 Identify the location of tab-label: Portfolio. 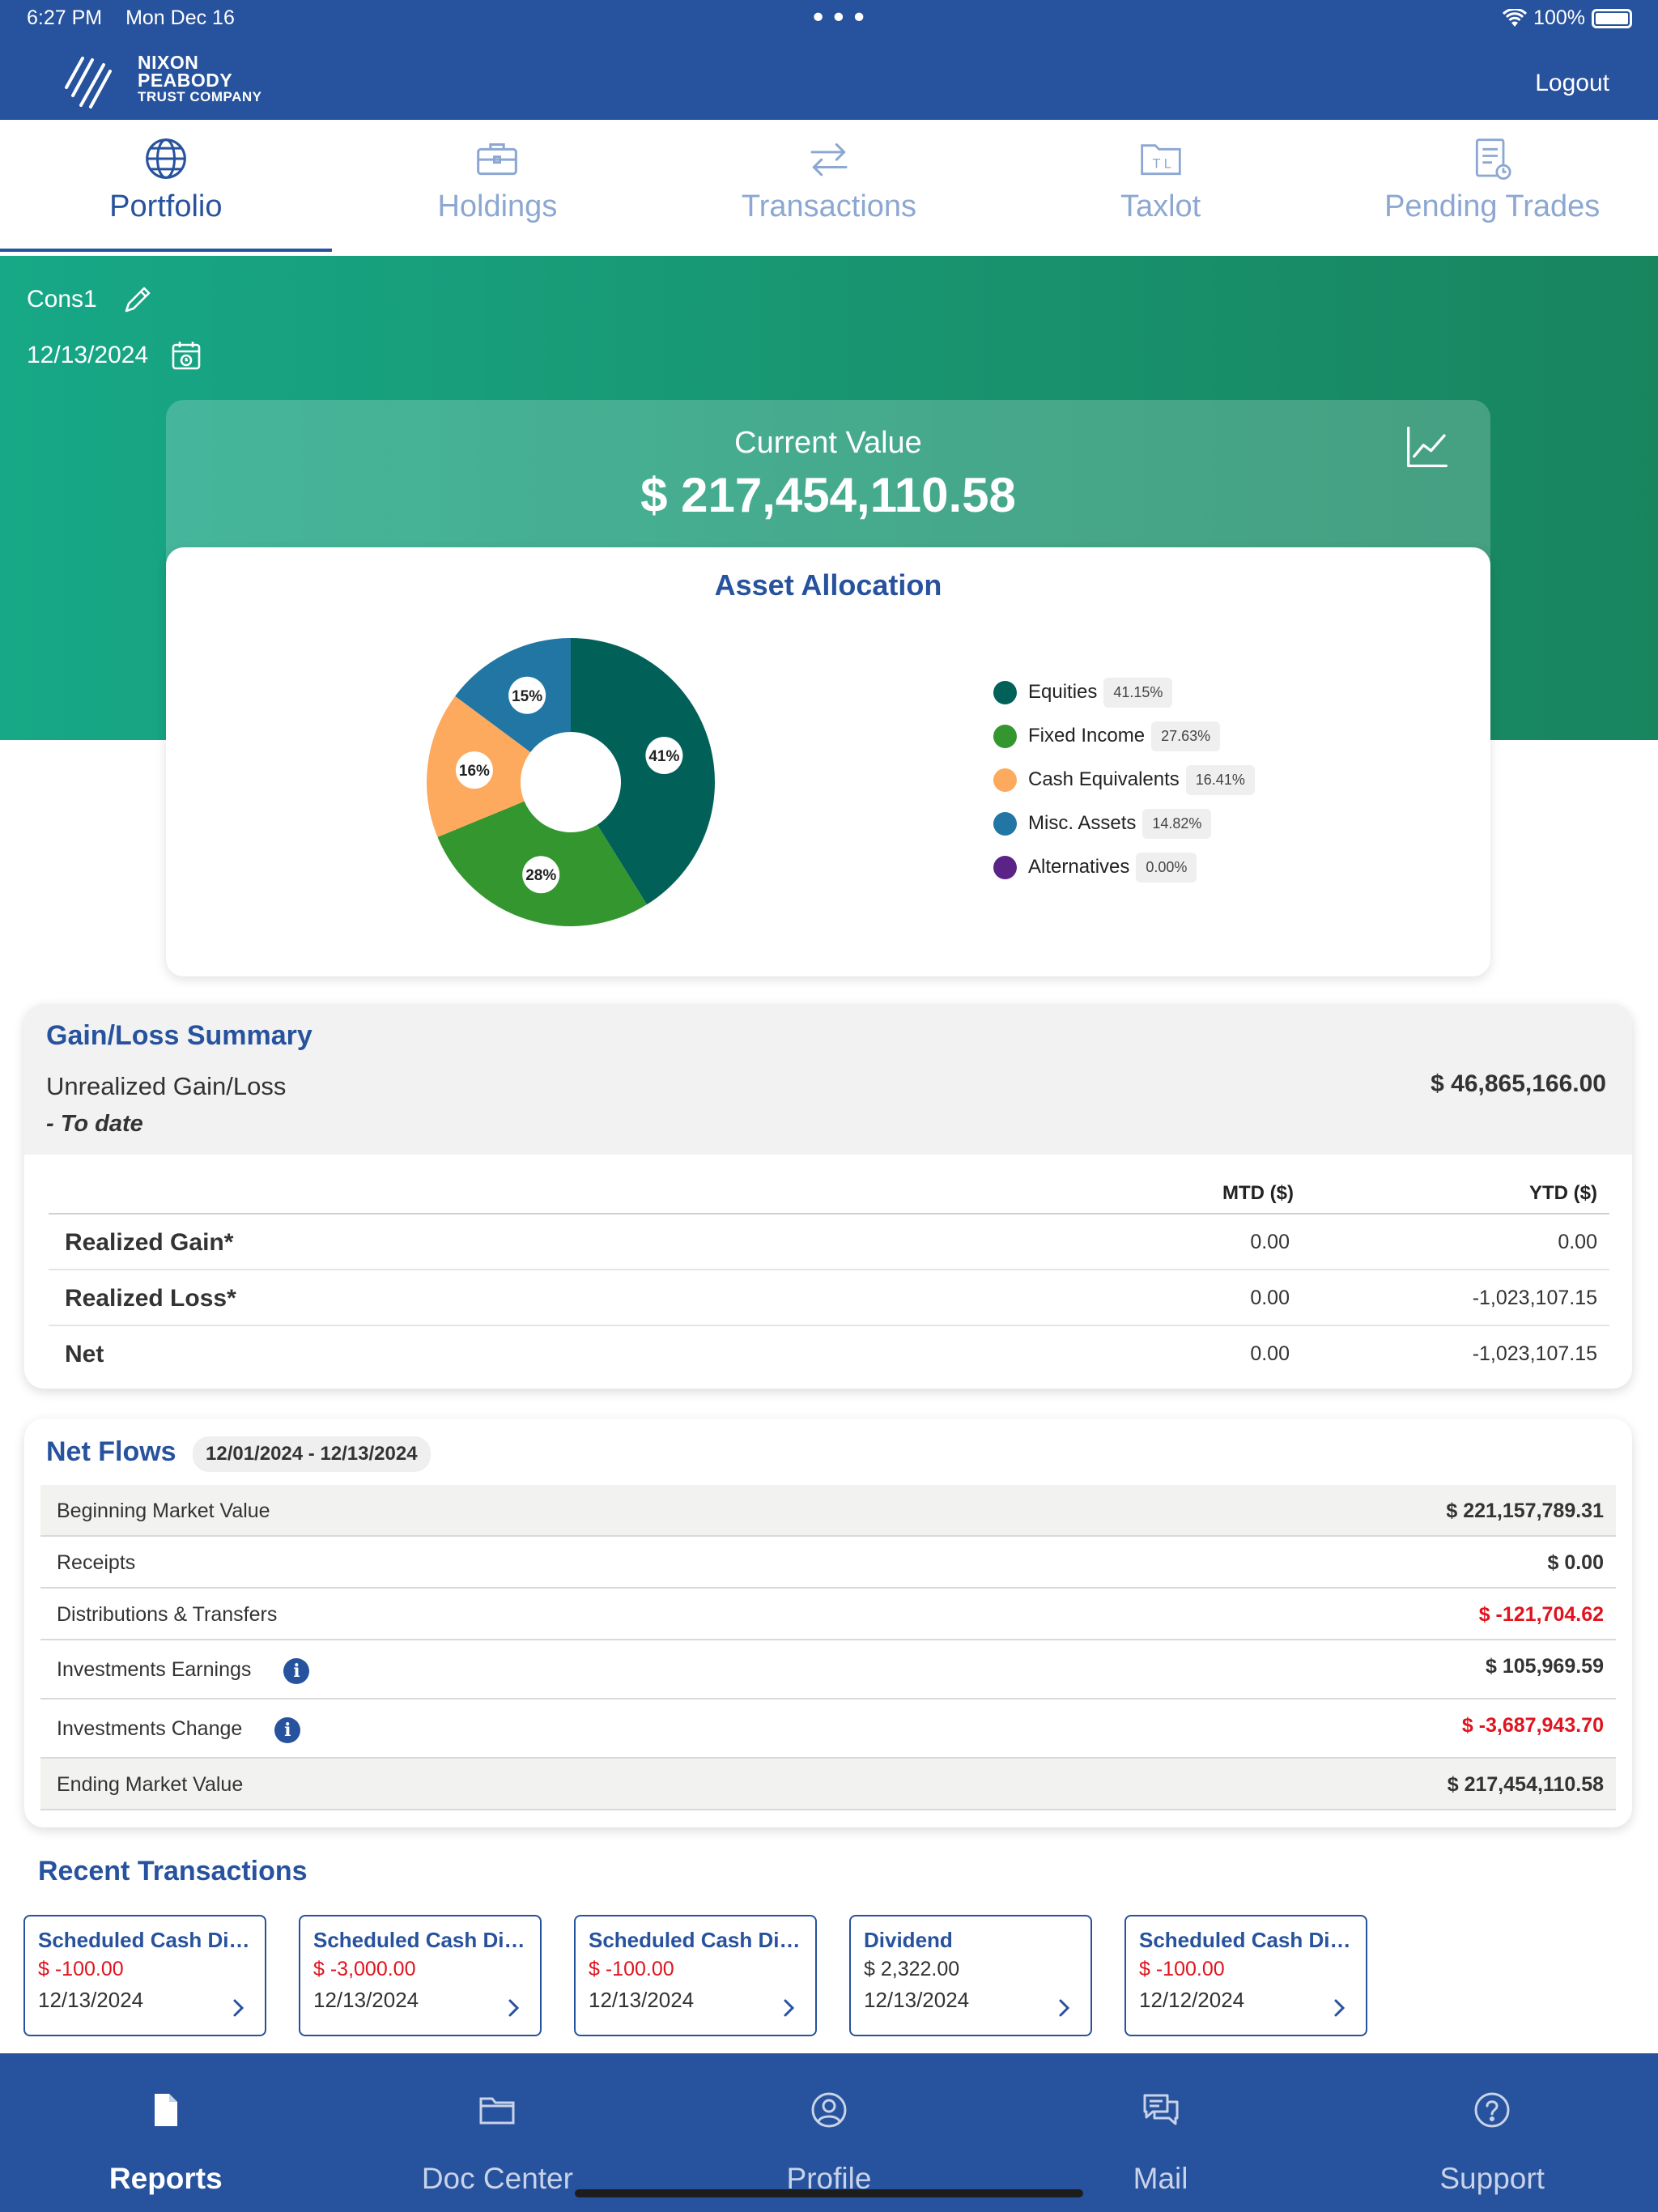
(166, 206).